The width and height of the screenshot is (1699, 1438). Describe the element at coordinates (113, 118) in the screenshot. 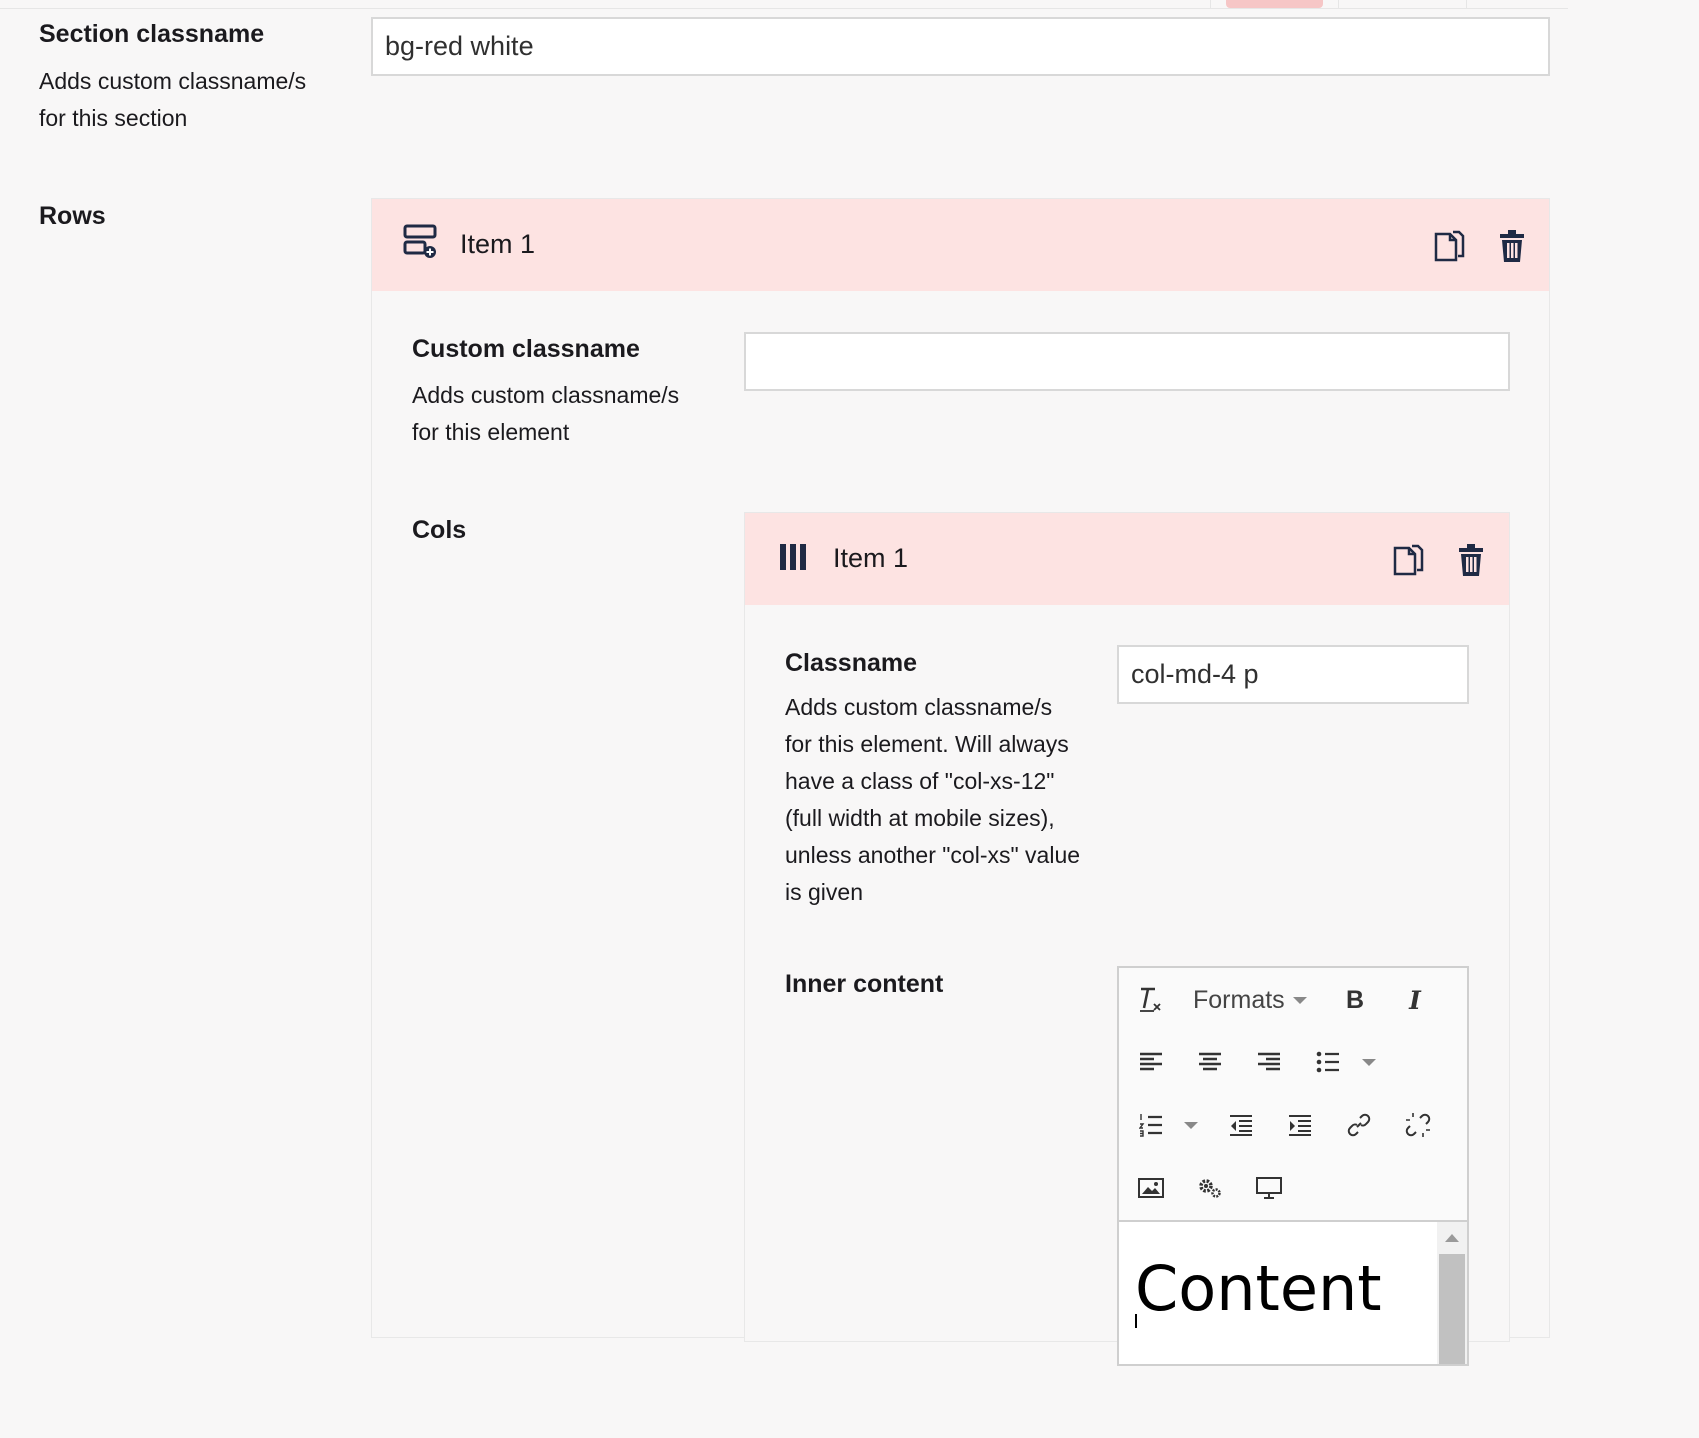

I see `description-line: for this section` at that location.